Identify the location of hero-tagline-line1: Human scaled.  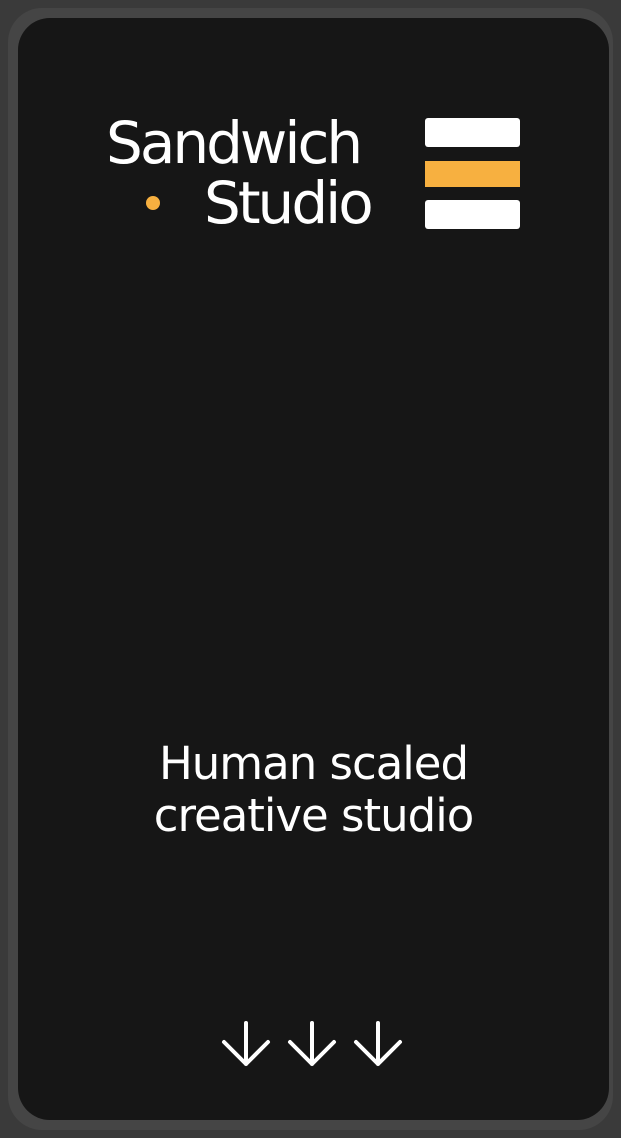
(313, 763).